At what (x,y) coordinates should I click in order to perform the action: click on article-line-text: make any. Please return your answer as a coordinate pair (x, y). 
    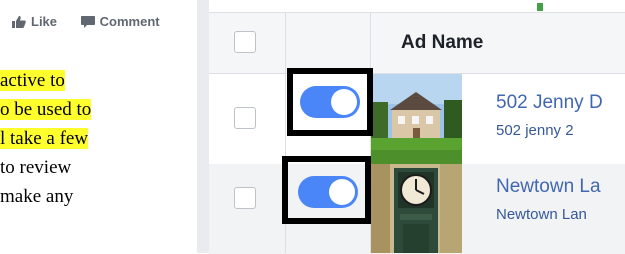
    Looking at the image, I should click on (37, 196).